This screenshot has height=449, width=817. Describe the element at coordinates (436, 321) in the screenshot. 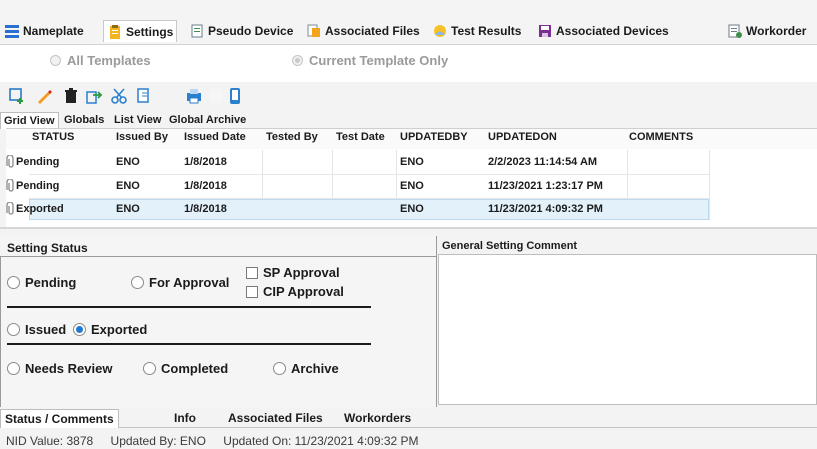

I see `setting-status-border-right` at that location.